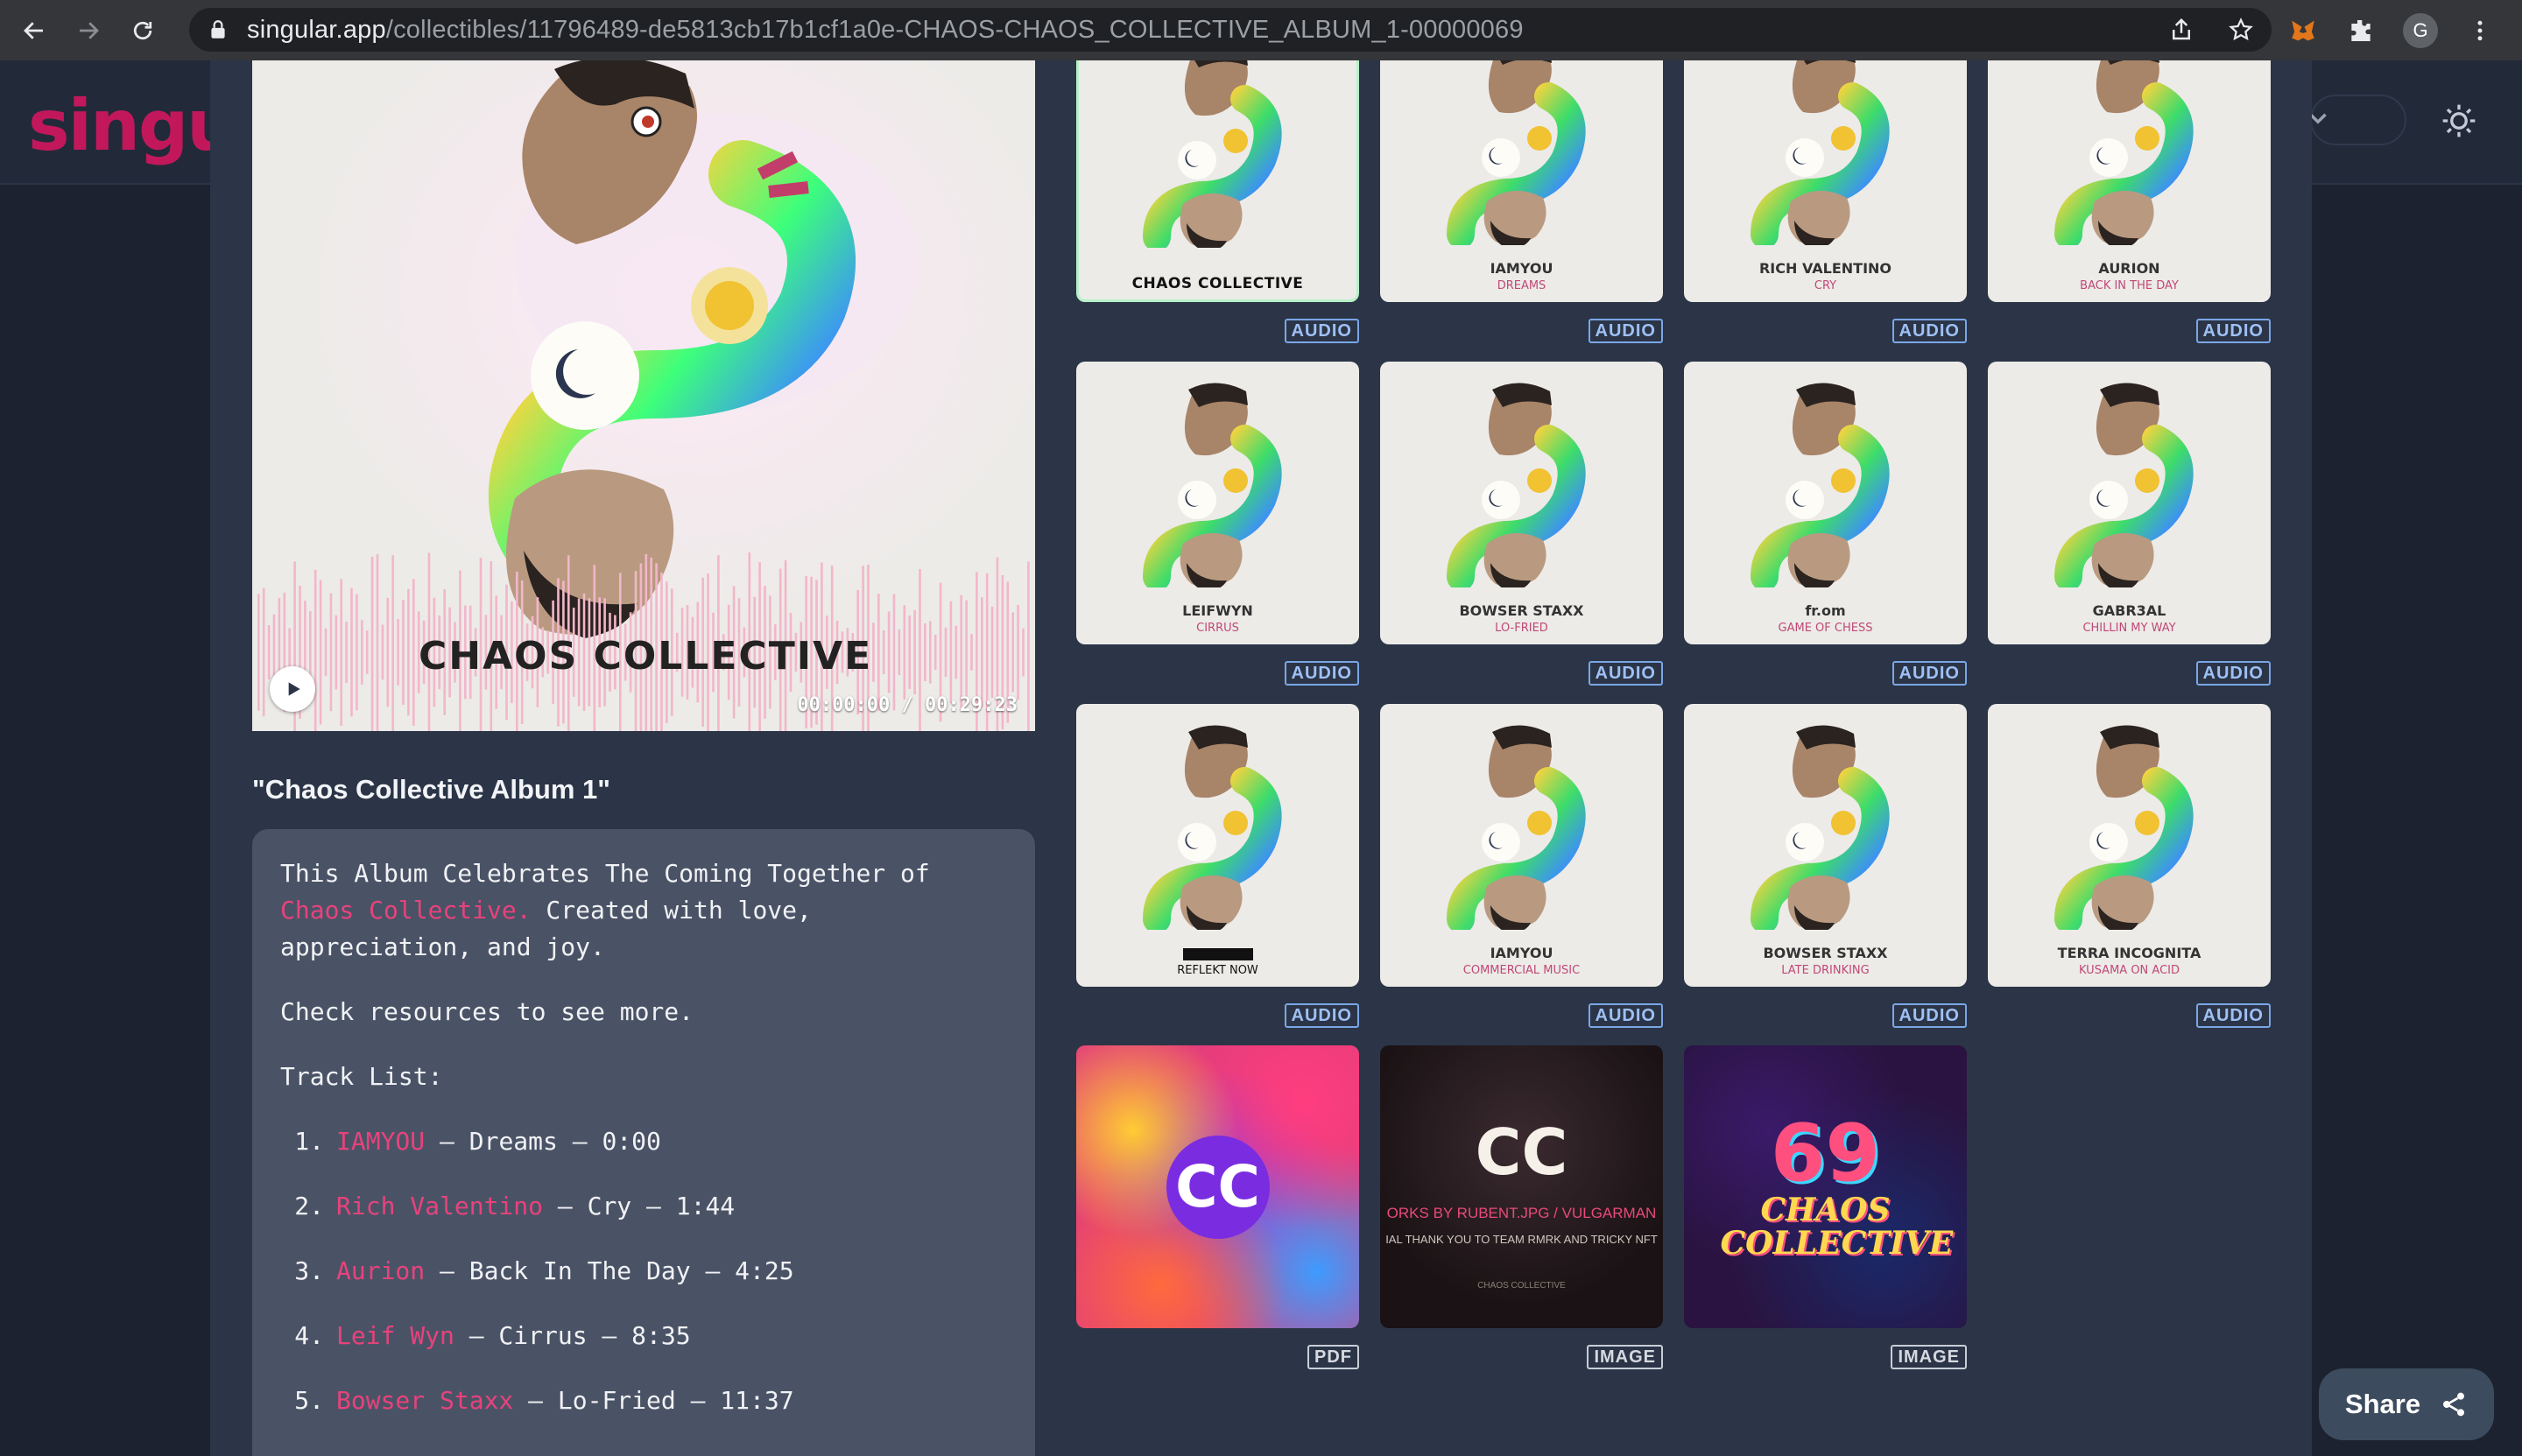  What do you see at coordinates (643, 1336) in the screenshot?
I see `track-item: 4. Leif Wyn – Cirrus – 8:35` at bounding box center [643, 1336].